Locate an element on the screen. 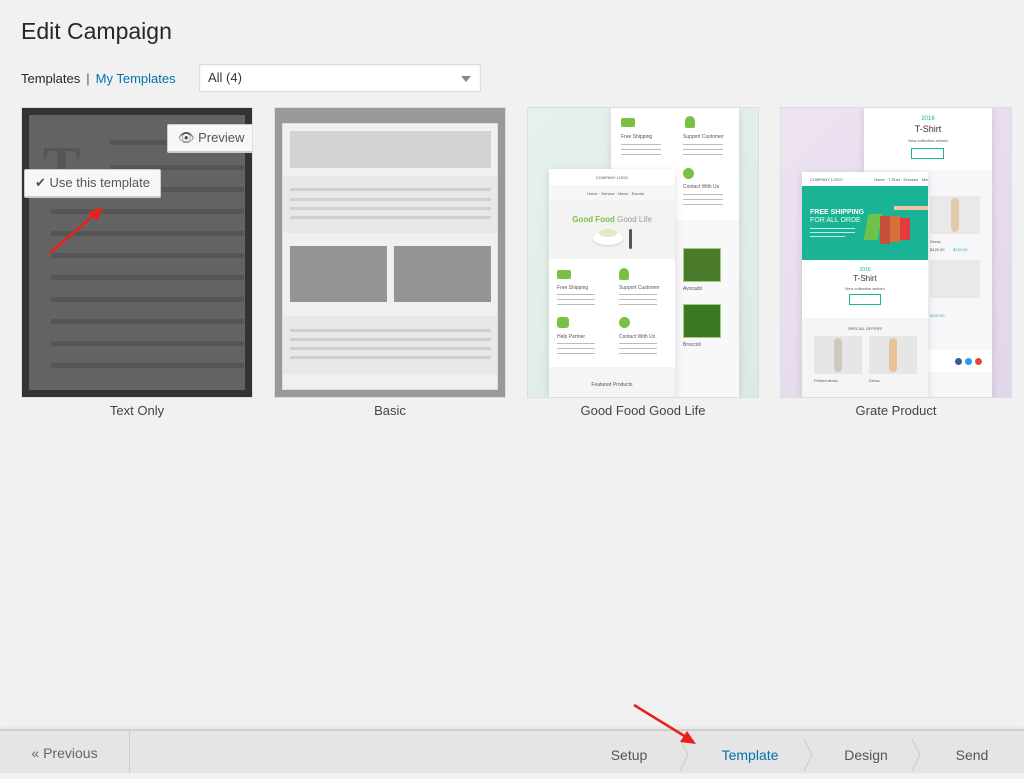 The height and width of the screenshot is (779, 1024). step-template: Template is located at coordinates (750, 752).